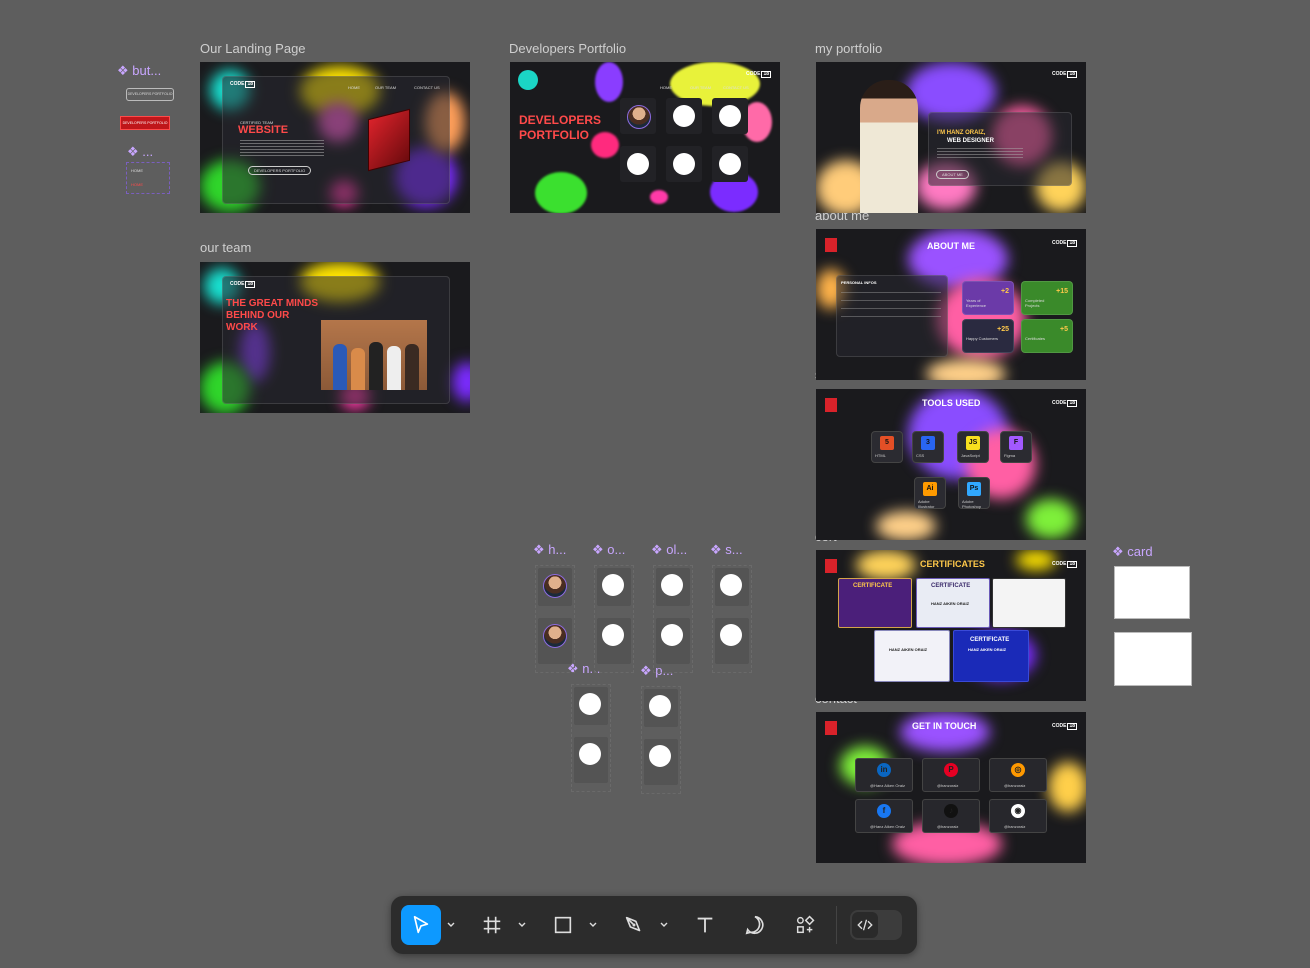 The height and width of the screenshot is (968, 1310). Describe the element at coordinates (889, 146) in the screenshot. I see `portrait-photo` at that location.